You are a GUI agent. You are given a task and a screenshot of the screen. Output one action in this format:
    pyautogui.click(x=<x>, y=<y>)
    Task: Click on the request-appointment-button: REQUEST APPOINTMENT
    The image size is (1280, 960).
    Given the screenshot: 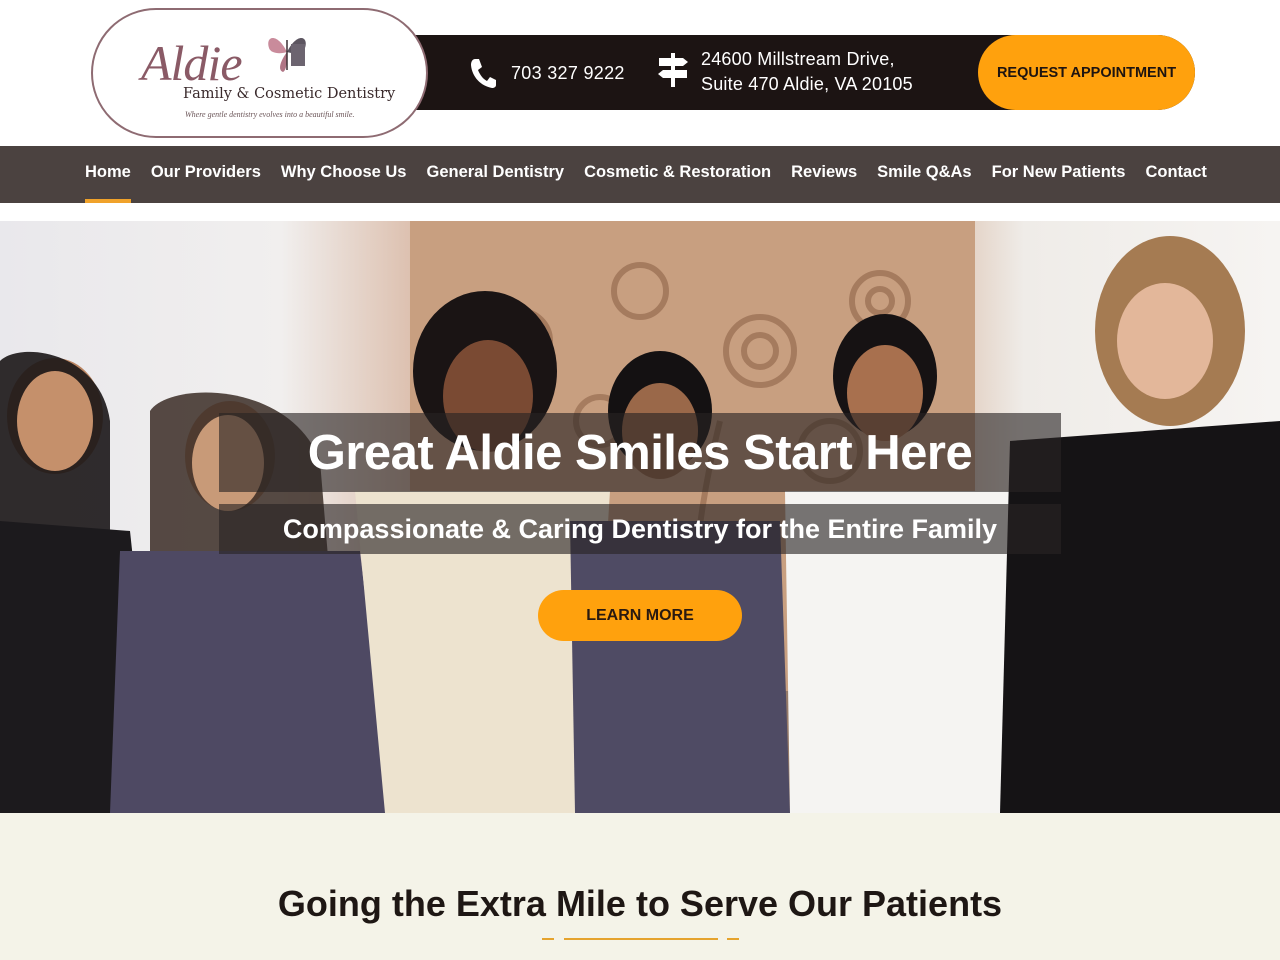 What is the action you would take?
    pyautogui.click(x=1086, y=72)
    